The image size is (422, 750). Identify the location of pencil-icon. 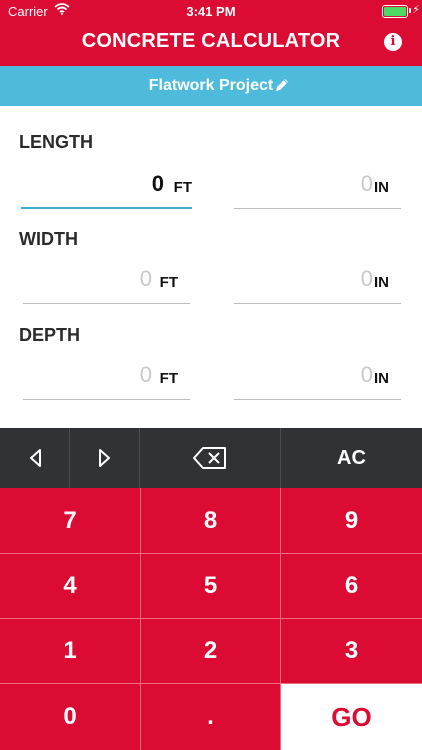
(282, 87).